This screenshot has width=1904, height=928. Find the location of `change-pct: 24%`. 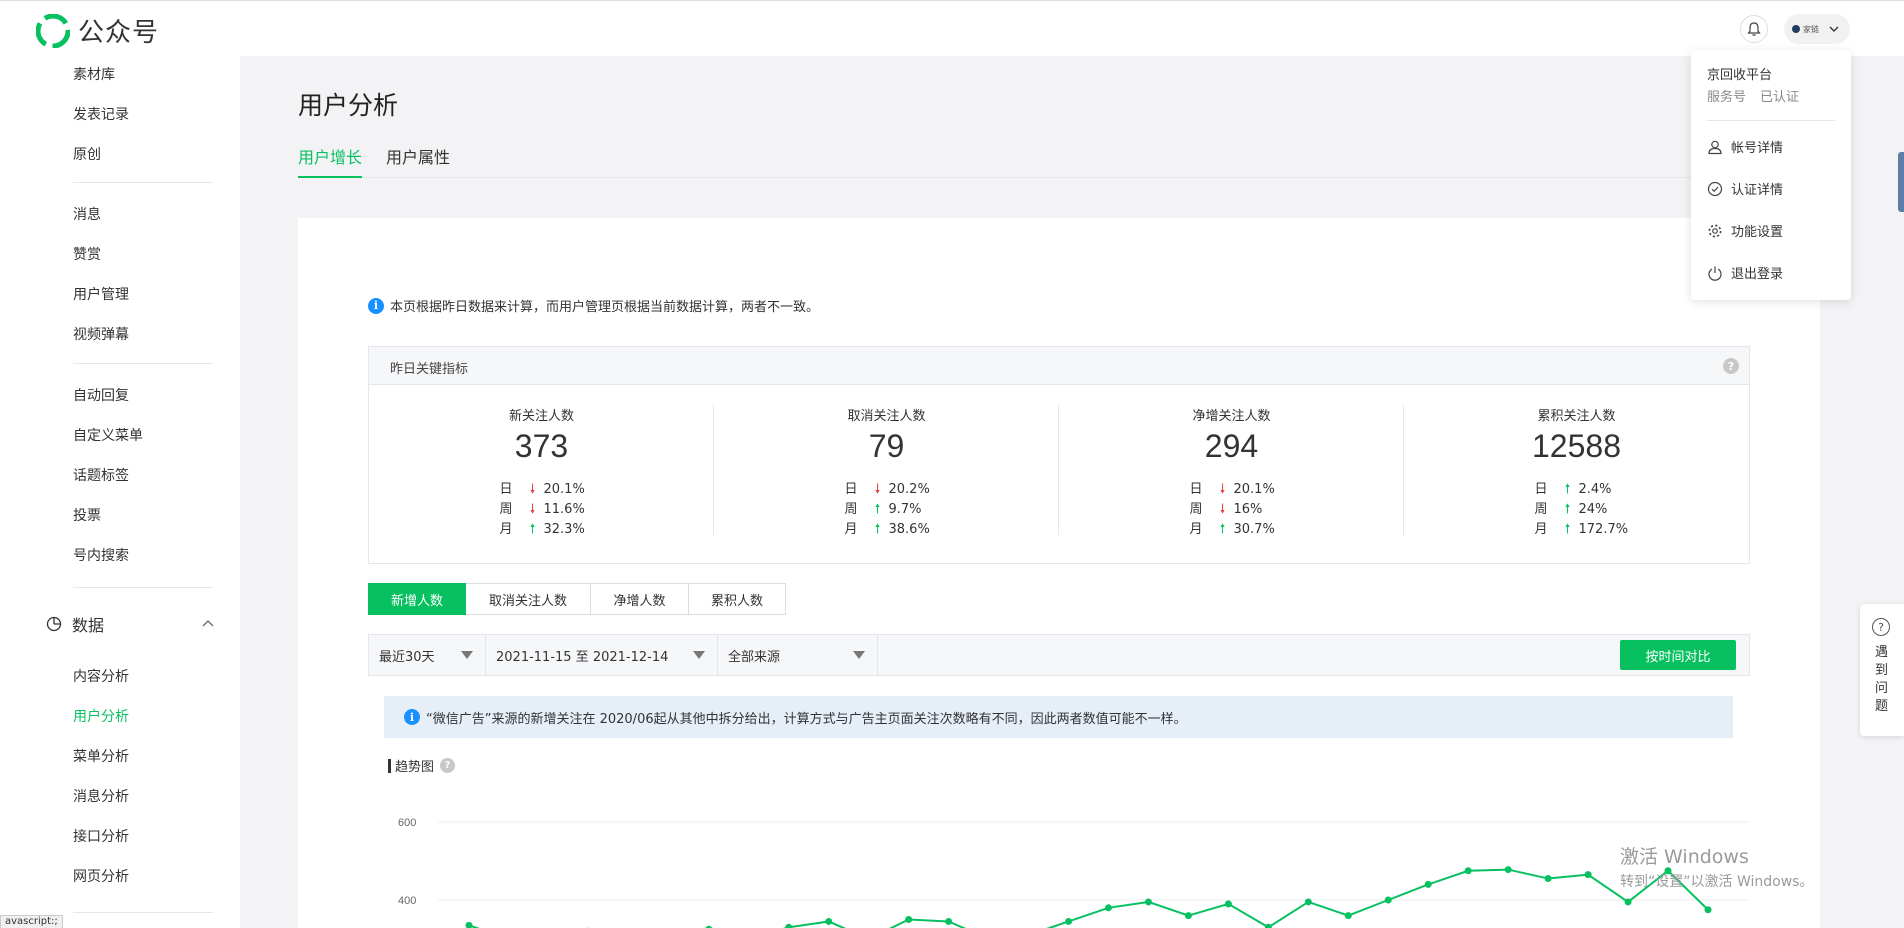

change-pct: 24% is located at coordinates (1593, 509).